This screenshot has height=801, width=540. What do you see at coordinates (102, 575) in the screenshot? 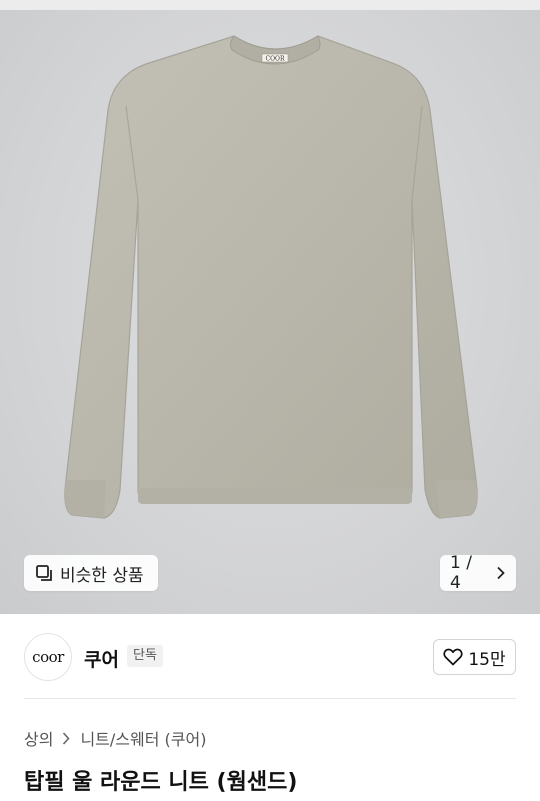
I see `similar-products-label: 비슷한 상품` at bounding box center [102, 575].